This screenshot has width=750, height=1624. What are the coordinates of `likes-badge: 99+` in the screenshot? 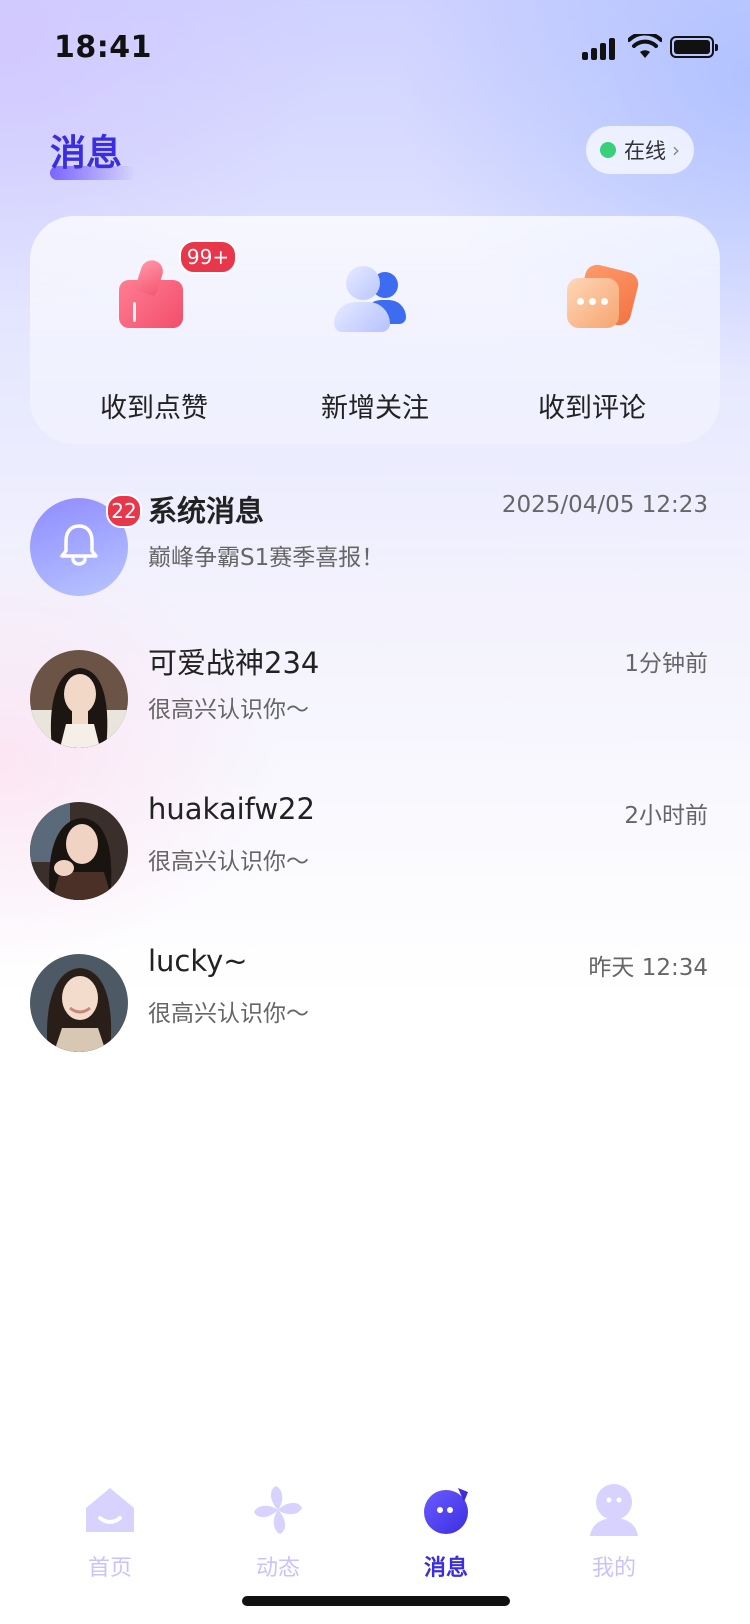 It's located at (208, 257).